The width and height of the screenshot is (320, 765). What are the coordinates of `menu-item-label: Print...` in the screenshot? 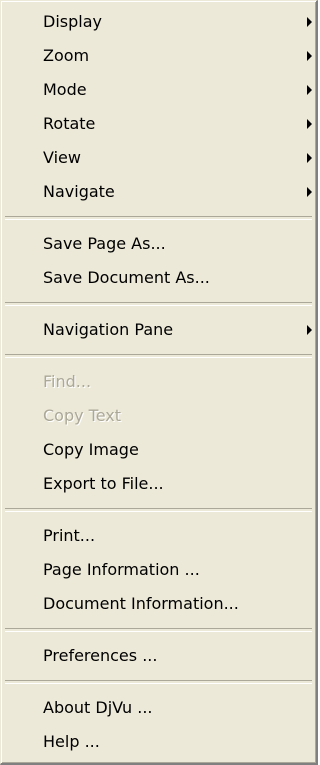 It's located at (69, 535).